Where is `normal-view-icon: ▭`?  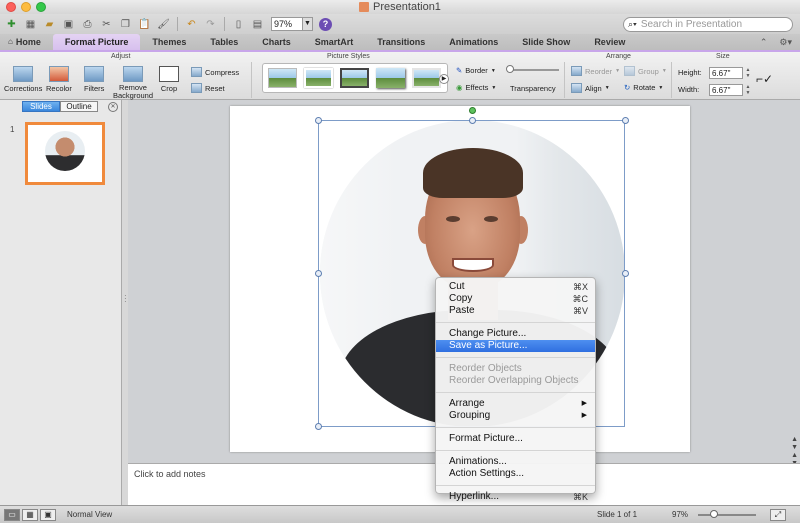 normal-view-icon: ▭ is located at coordinates (12, 515).